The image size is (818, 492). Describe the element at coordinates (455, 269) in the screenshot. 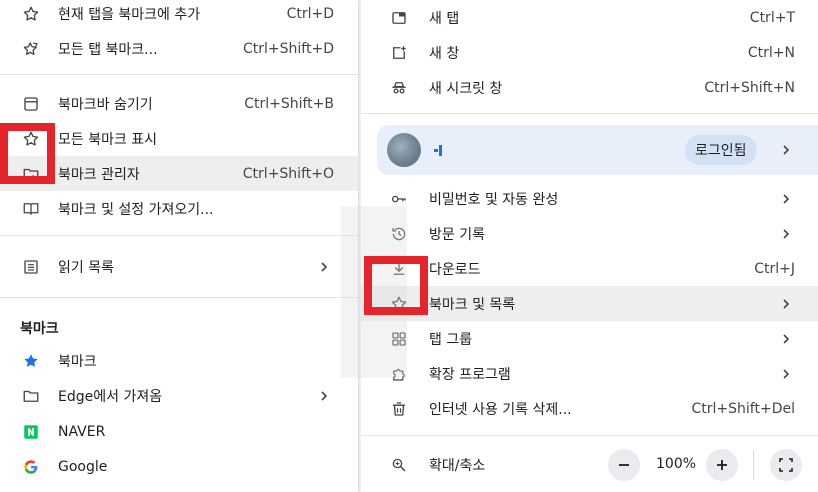

I see `downloads-label: 다운로드` at that location.